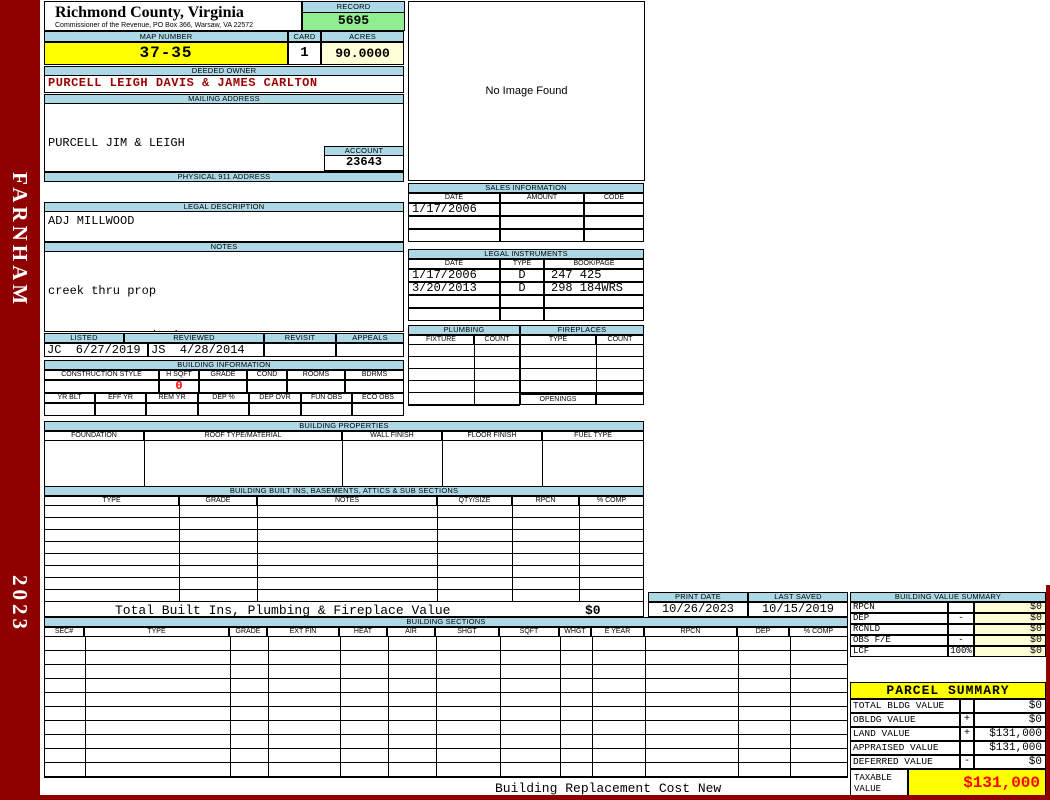  What do you see at coordinates (20, 240) in the screenshot?
I see `district-name: FARNHAM` at bounding box center [20, 240].